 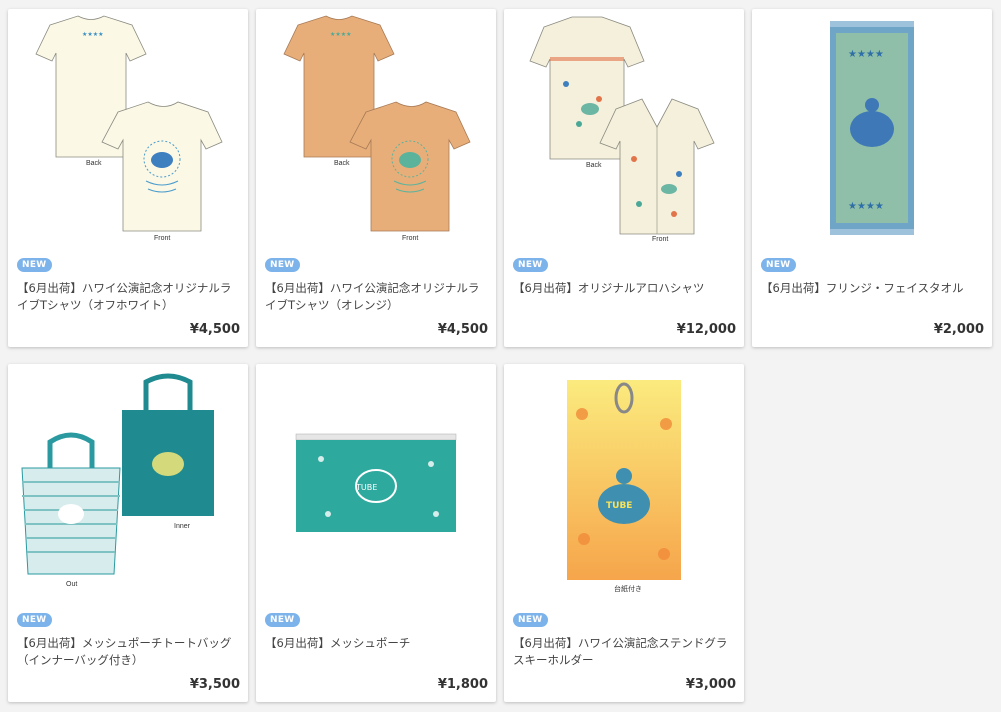 What do you see at coordinates (377, 643) in the screenshot?
I see `product-name: 【6月出荷】メッシュポーチ` at bounding box center [377, 643].